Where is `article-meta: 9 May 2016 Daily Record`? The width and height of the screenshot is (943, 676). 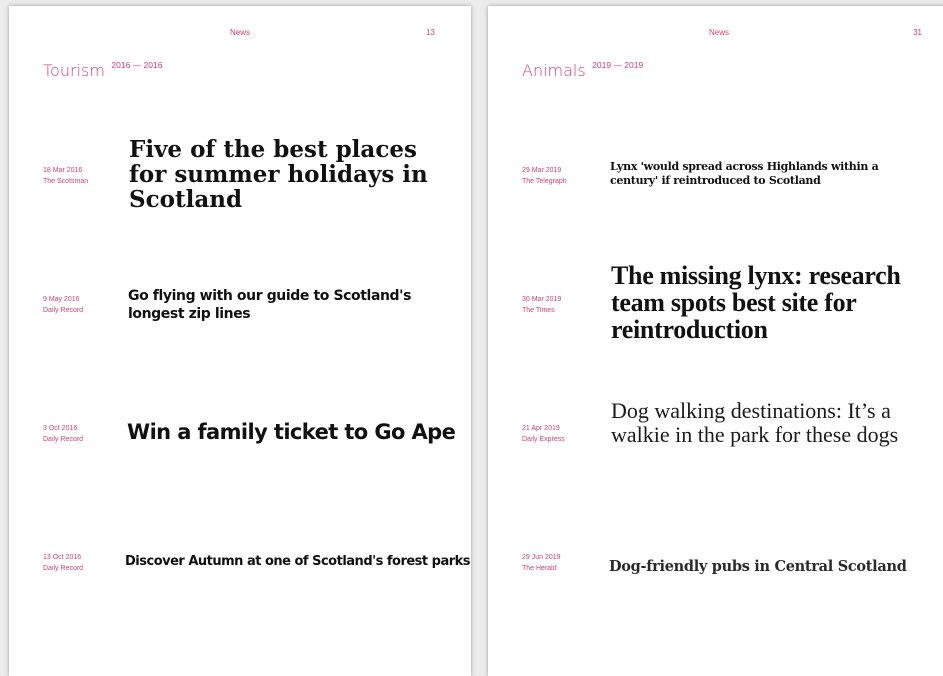
article-meta: 9 May 2016 Daily Record is located at coordinates (63, 305).